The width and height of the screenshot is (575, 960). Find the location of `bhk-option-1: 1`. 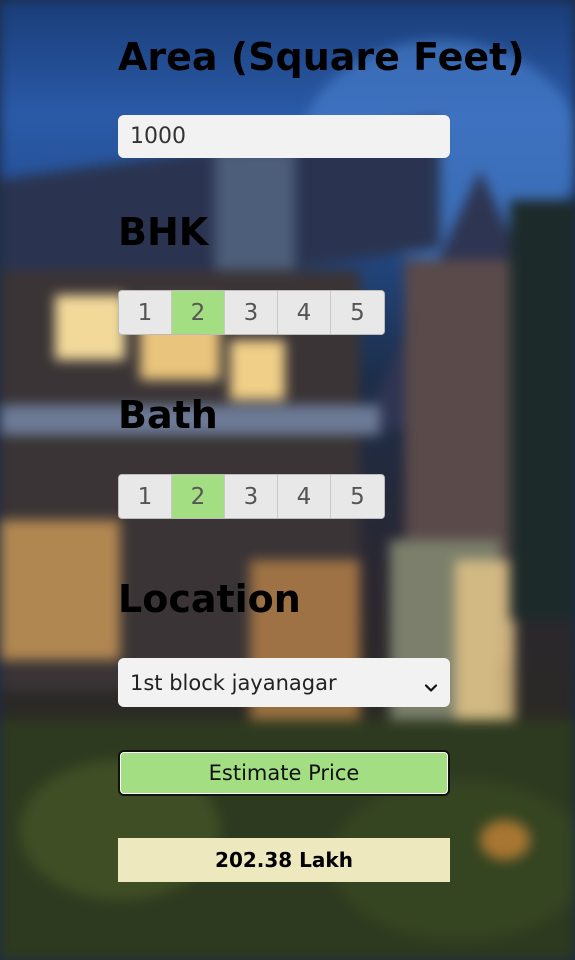

bhk-option-1: 1 is located at coordinates (145, 312).